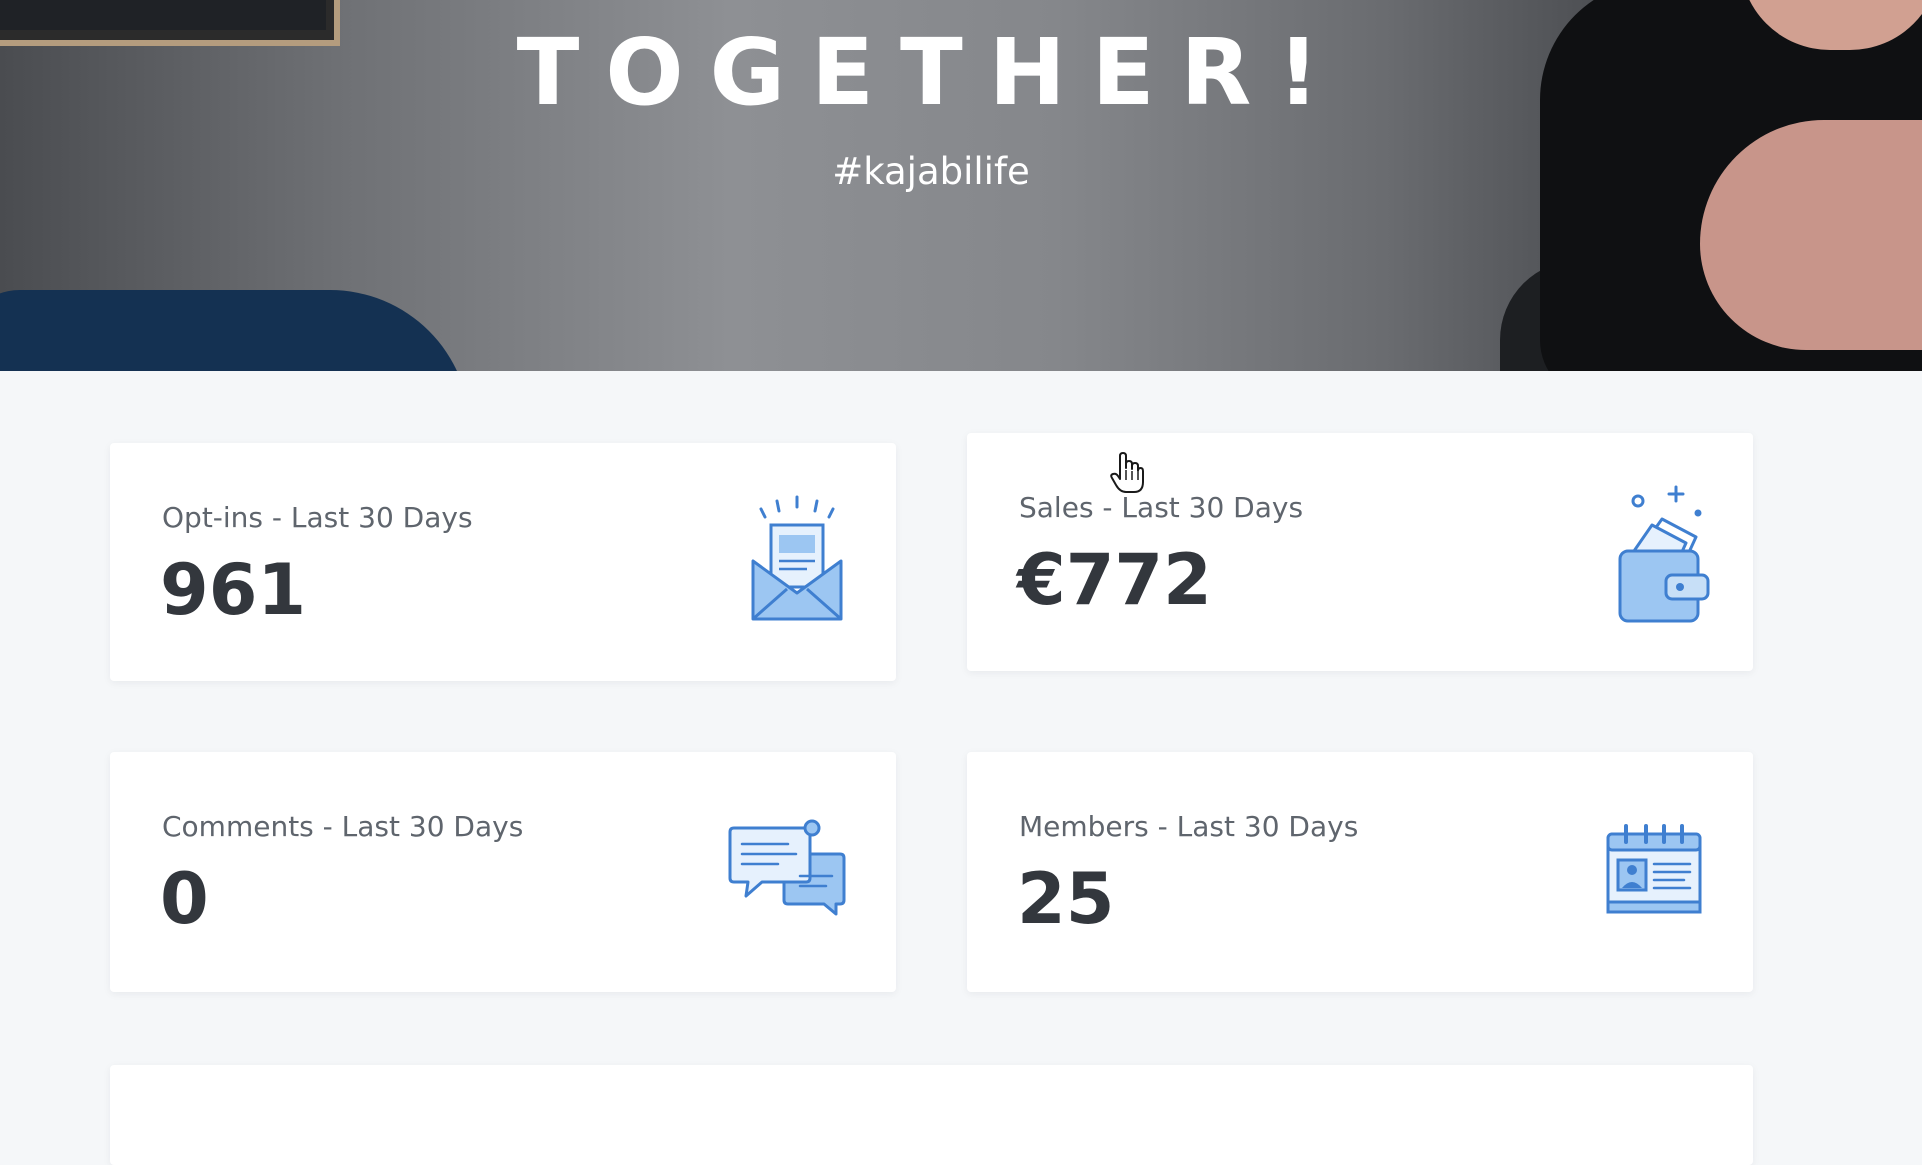  Describe the element at coordinates (235, 330) in the screenshot. I see `blue-chair` at that location.